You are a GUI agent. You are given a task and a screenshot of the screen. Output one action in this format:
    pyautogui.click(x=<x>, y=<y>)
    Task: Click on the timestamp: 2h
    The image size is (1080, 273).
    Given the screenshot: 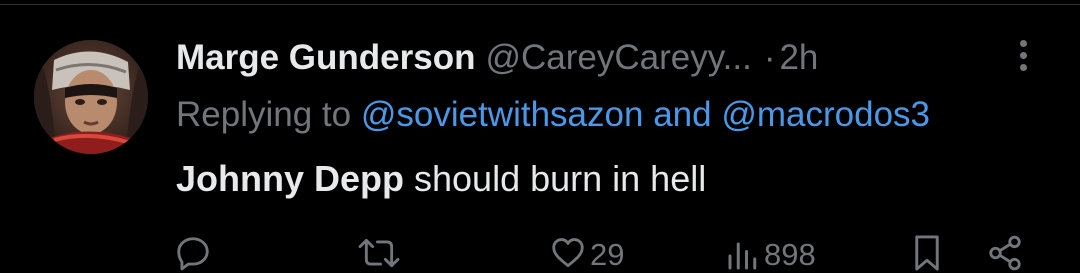 What is the action you would take?
    pyautogui.click(x=798, y=57)
    